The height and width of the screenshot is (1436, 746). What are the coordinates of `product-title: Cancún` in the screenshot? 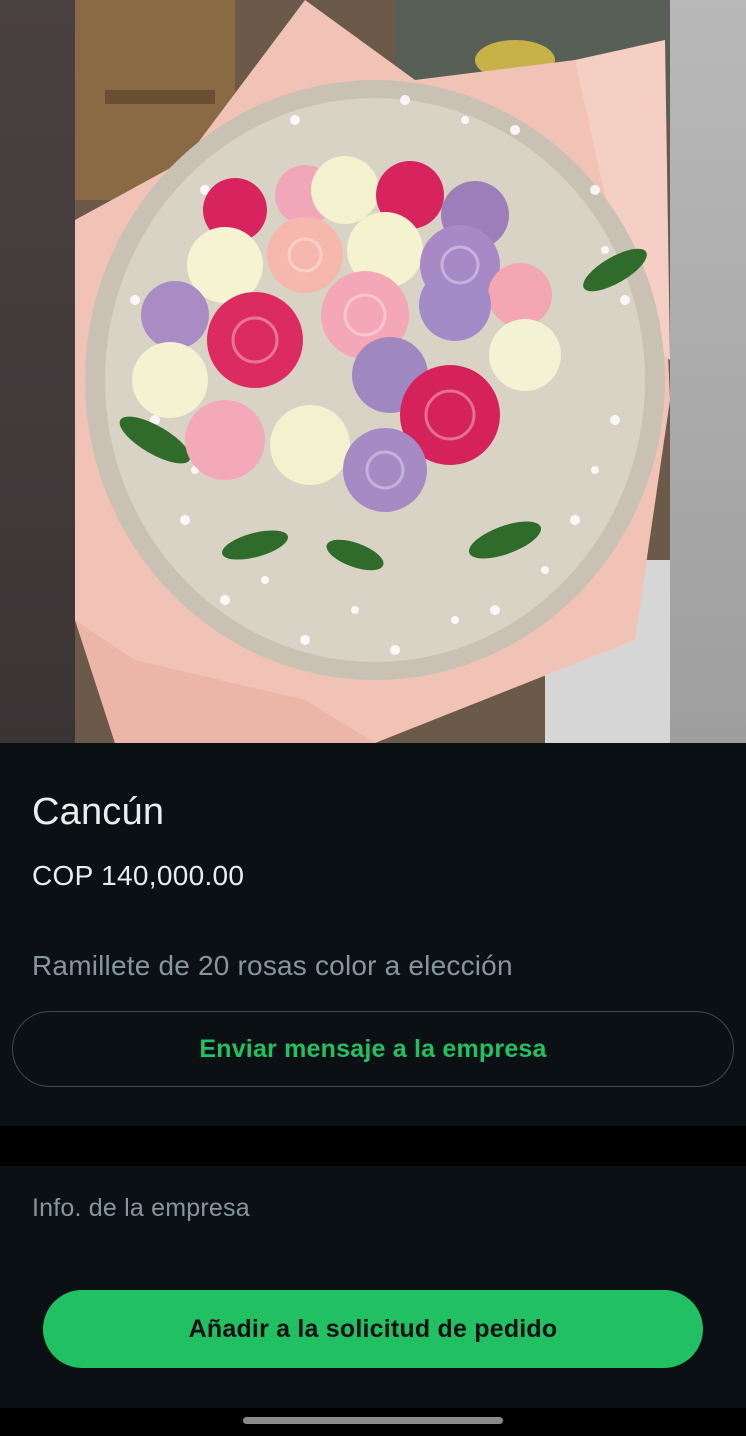 It's located at (98, 812).